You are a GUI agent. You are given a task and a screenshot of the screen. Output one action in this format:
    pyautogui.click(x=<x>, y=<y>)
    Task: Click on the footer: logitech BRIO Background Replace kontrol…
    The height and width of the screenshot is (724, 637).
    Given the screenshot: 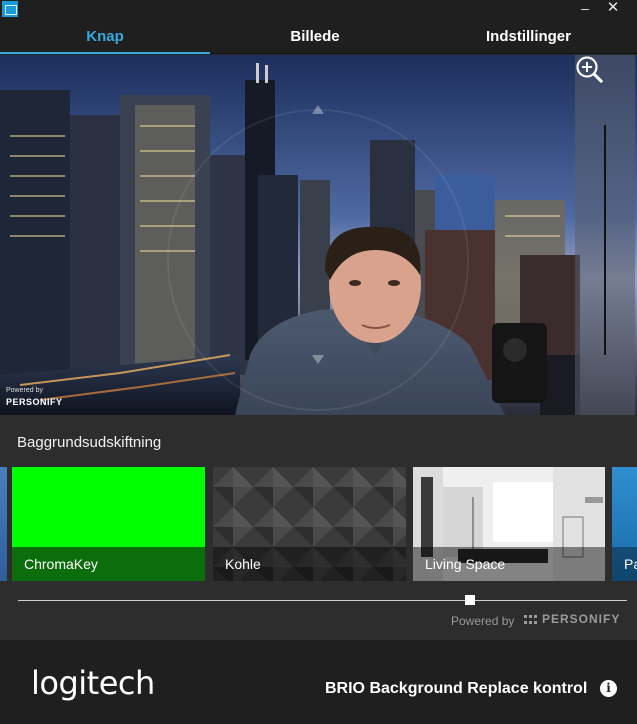 What is the action you would take?
    pyautogui.click(x=318, y=682)
    